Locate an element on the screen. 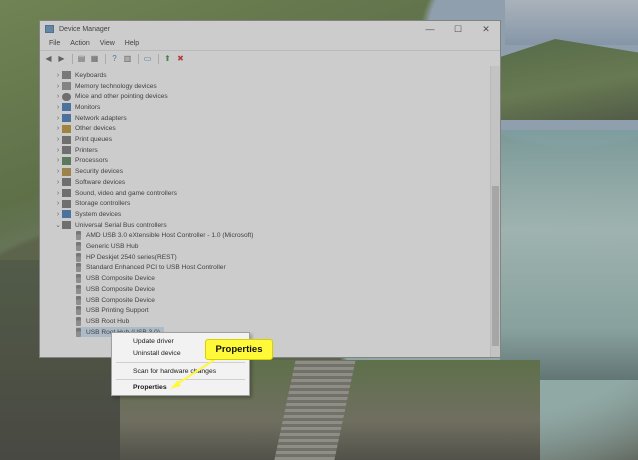 This screenshot has height=460, width=638. menu-item-update-driver: Update driver is located at coordinates (153, 341).